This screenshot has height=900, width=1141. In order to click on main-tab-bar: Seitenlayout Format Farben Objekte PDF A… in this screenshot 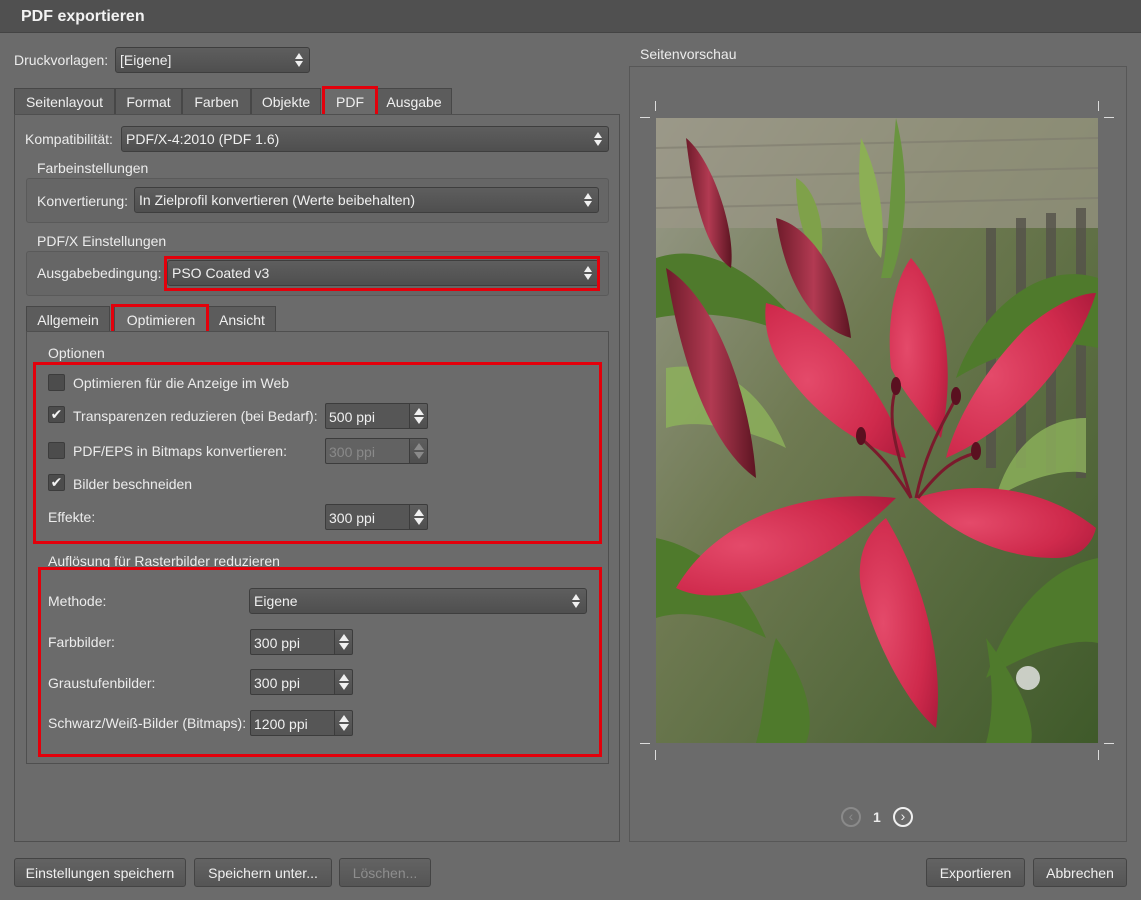, I will do `click(234, 101)`.